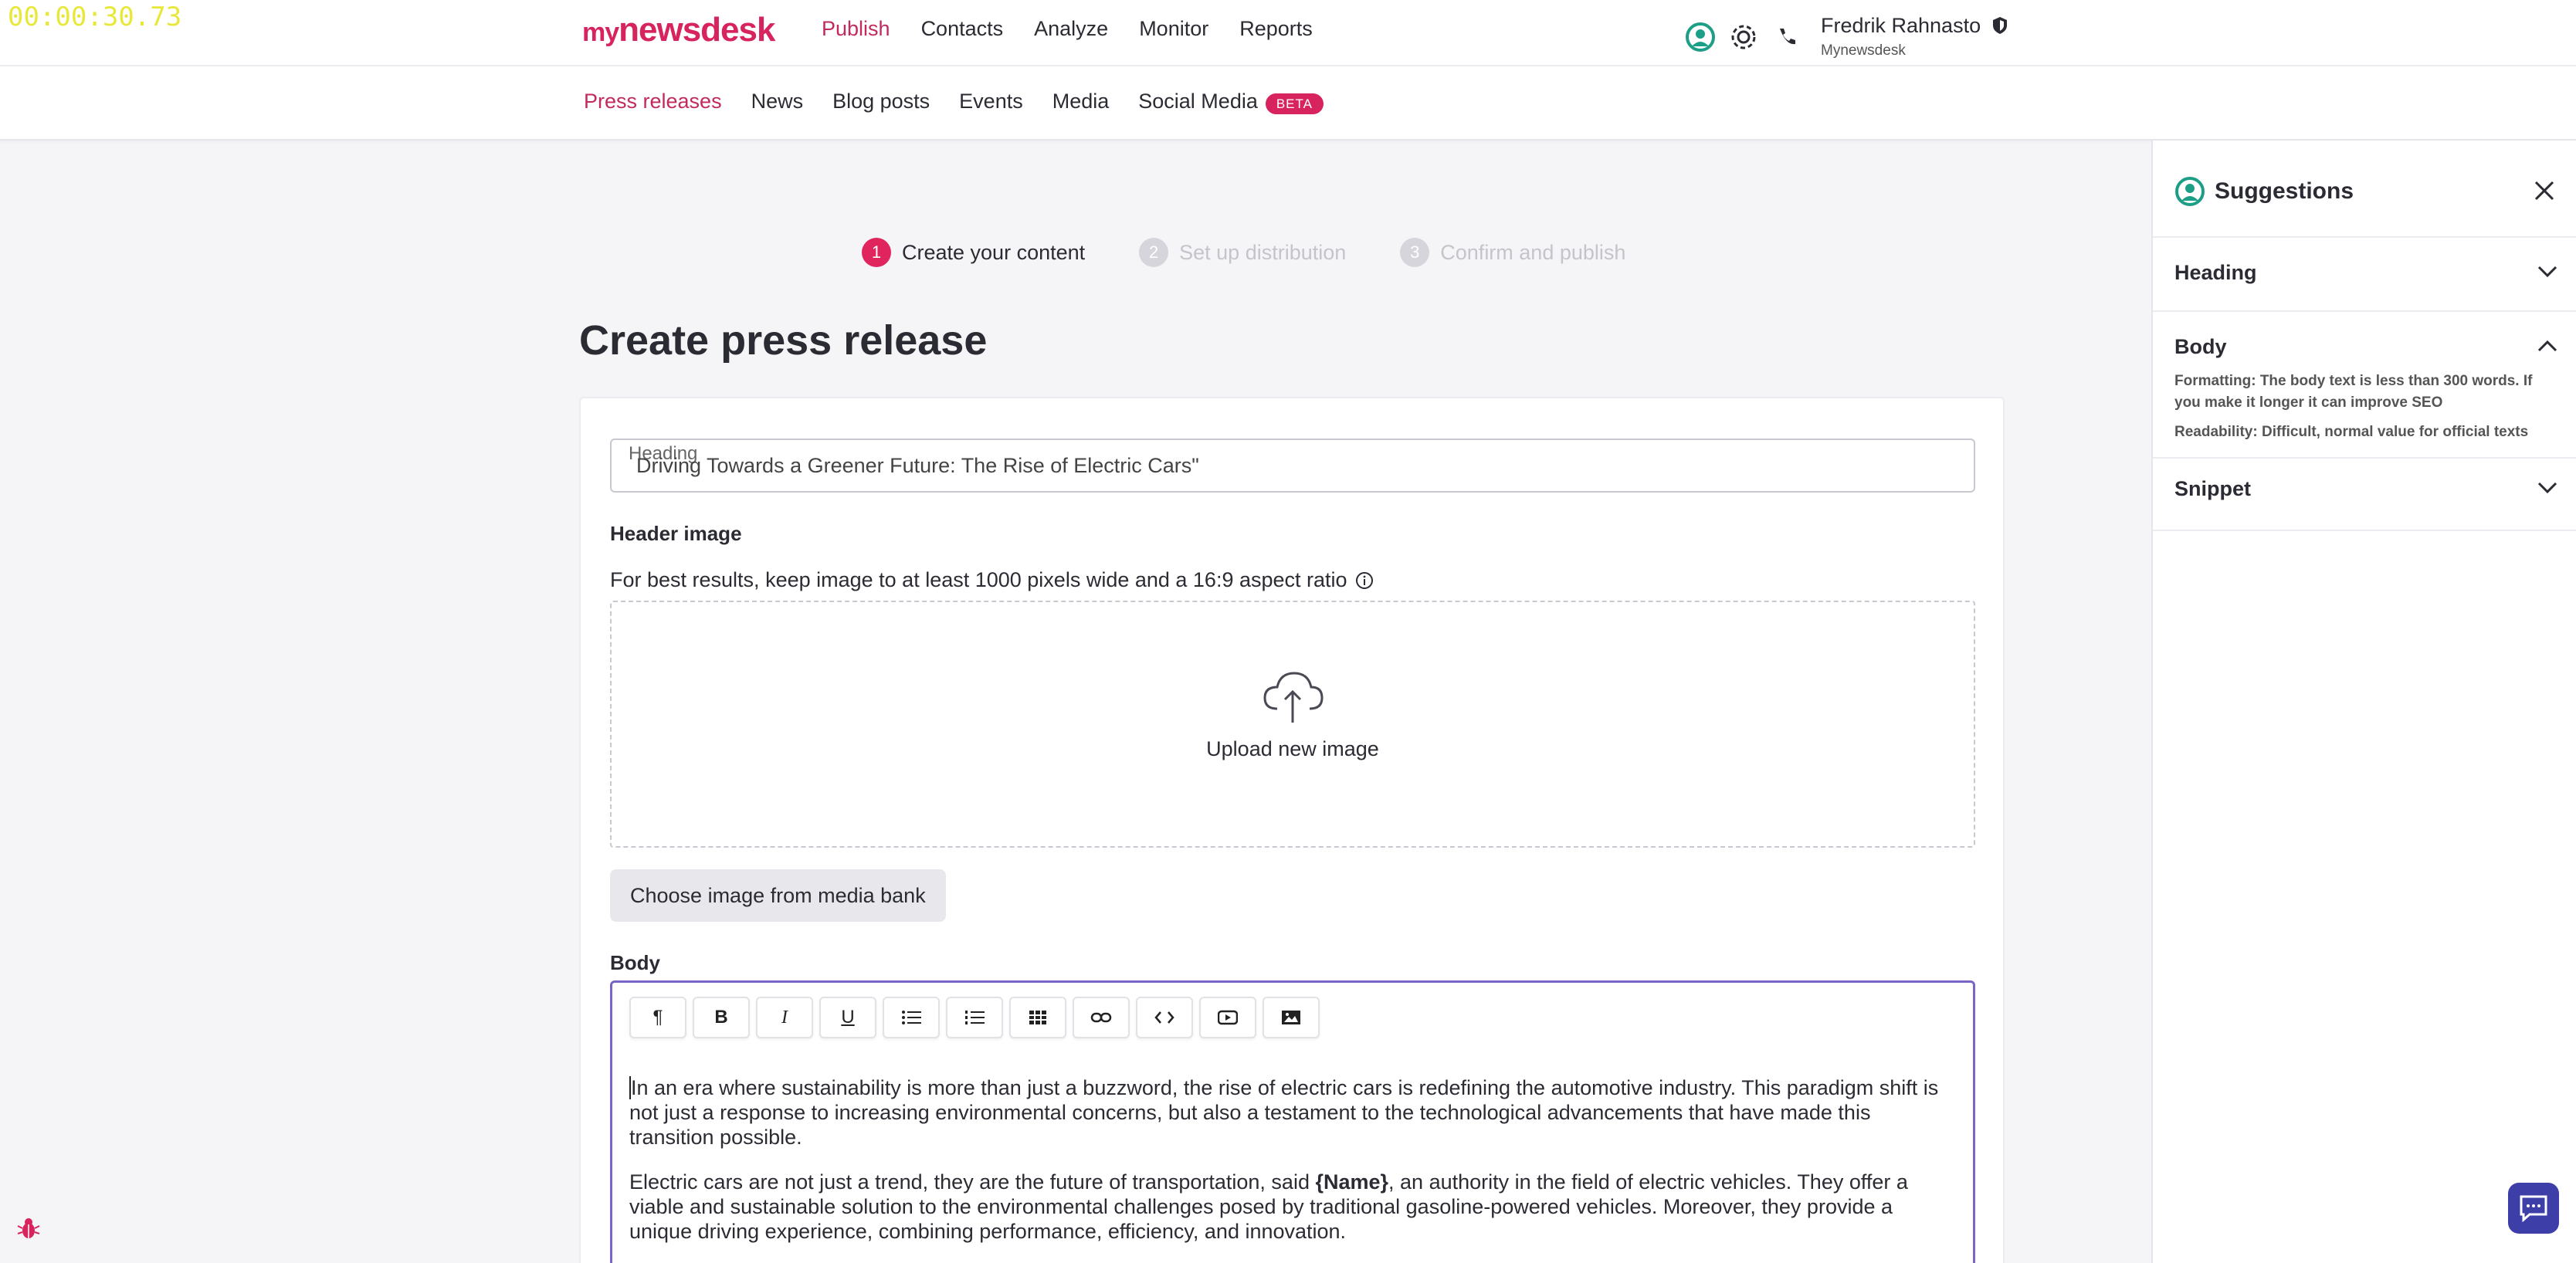  I want to click on bullet-list-icon, so click(911, 1018).